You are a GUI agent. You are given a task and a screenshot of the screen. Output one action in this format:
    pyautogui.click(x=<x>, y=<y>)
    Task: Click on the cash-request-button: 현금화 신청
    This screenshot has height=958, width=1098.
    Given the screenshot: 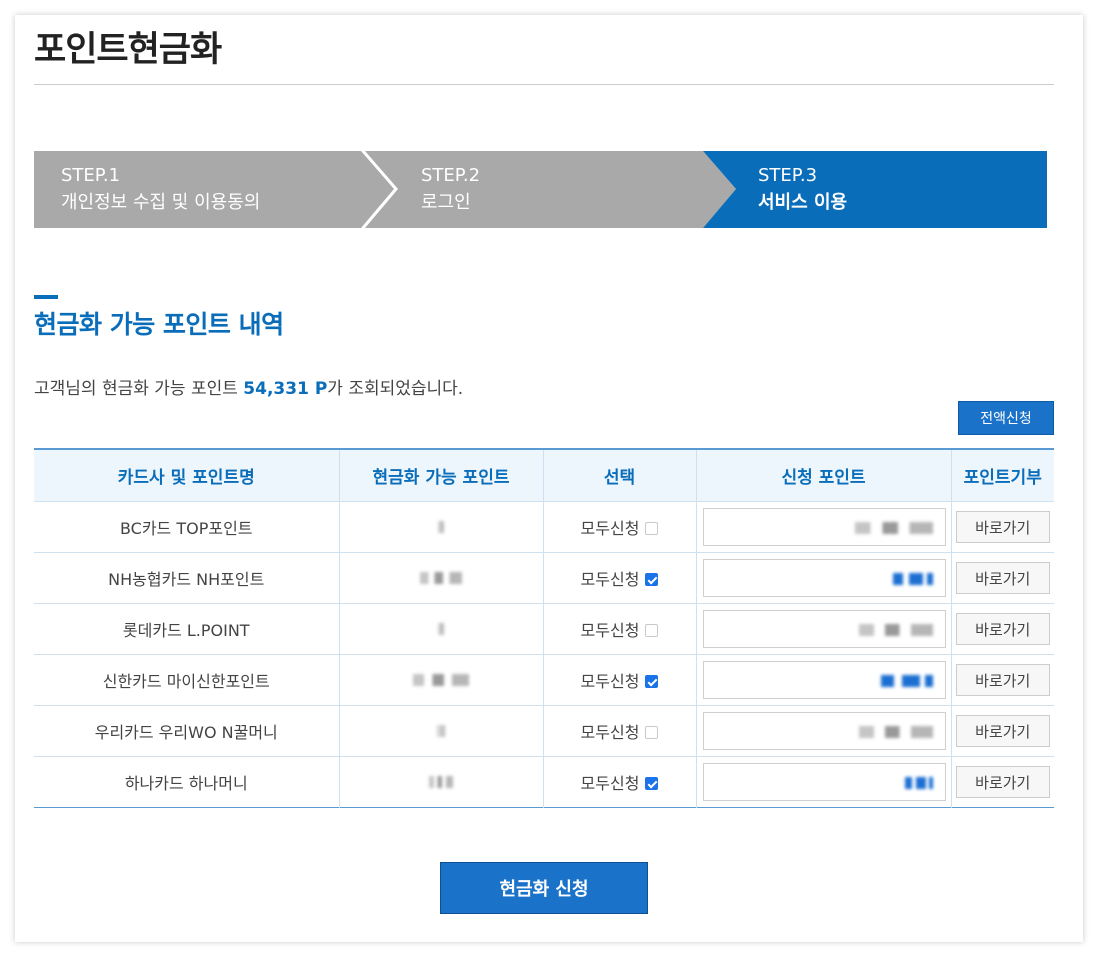 What is the action you would take?
    pyautogui.click(x=544, y=888)
    